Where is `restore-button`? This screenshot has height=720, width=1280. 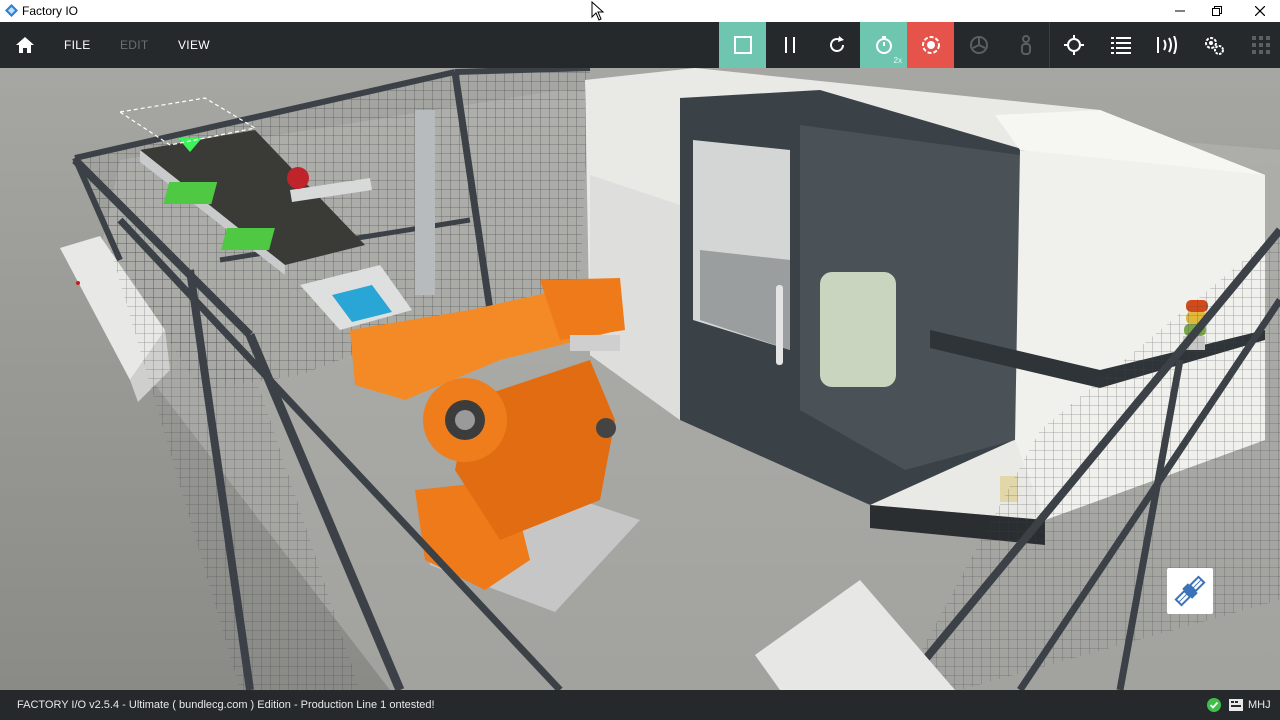
restore-button is located at coordinates (1217, 11).